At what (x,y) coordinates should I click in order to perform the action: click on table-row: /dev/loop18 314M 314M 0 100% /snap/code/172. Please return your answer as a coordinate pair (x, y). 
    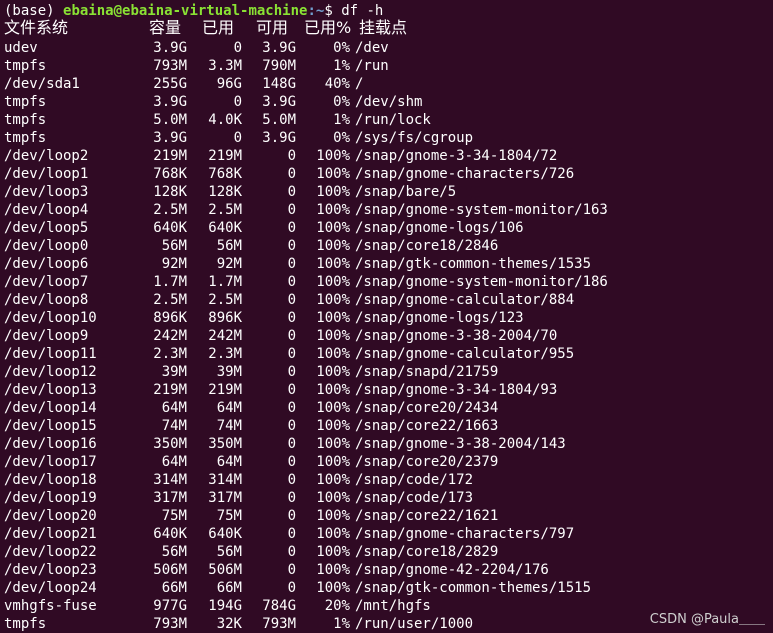
    Looking at the image, I should click on (384, 480).